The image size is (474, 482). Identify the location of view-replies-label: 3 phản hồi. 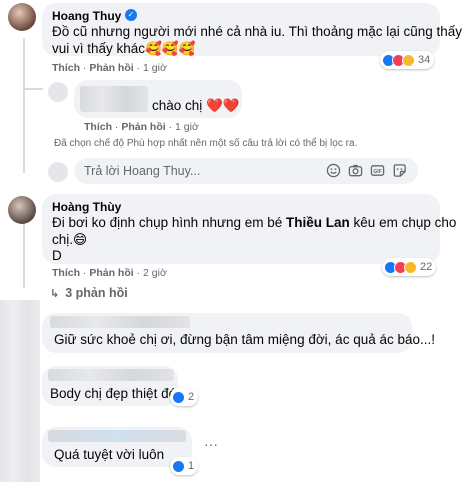
(96, 293).